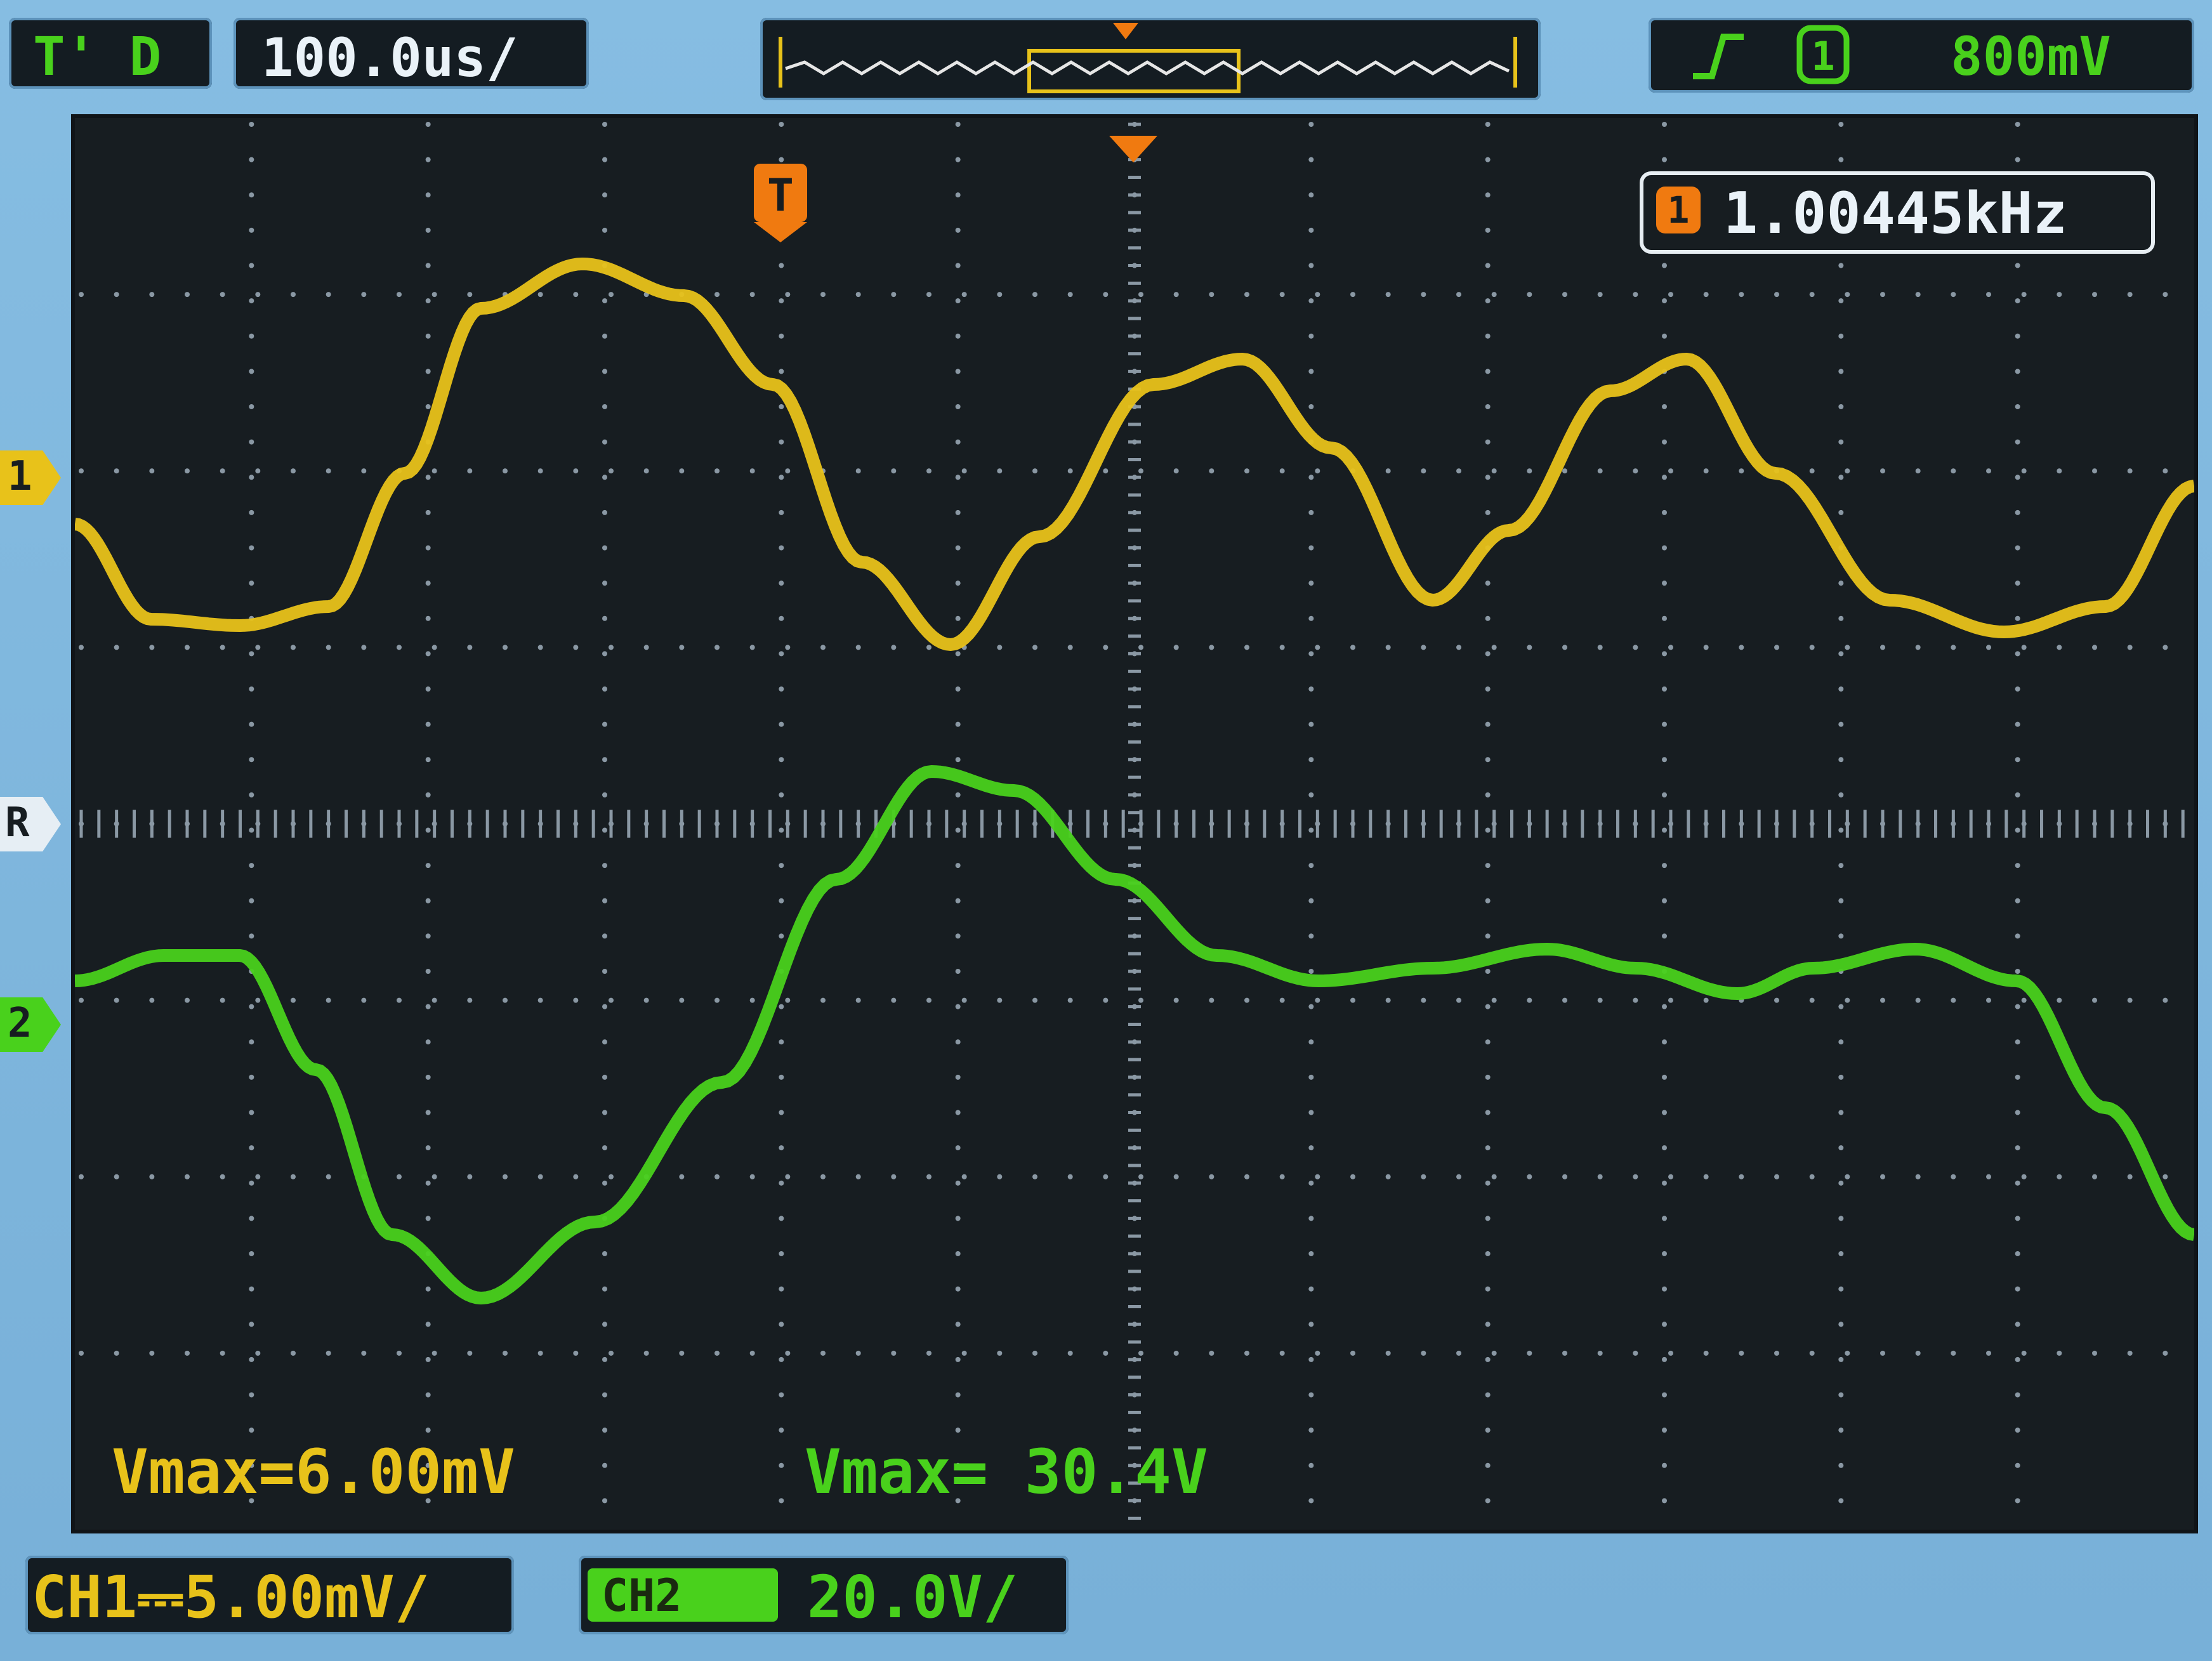 The image size is (2212, 1661). What do you see at coordinates (1921, 55) in the screenshot?
I see `trigger-settings-box: 1 800mV` at bounding box center [1921, 55].